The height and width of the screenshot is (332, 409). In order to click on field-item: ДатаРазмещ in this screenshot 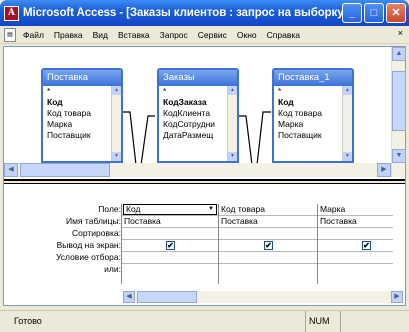, I will do `click(198, 135)`.